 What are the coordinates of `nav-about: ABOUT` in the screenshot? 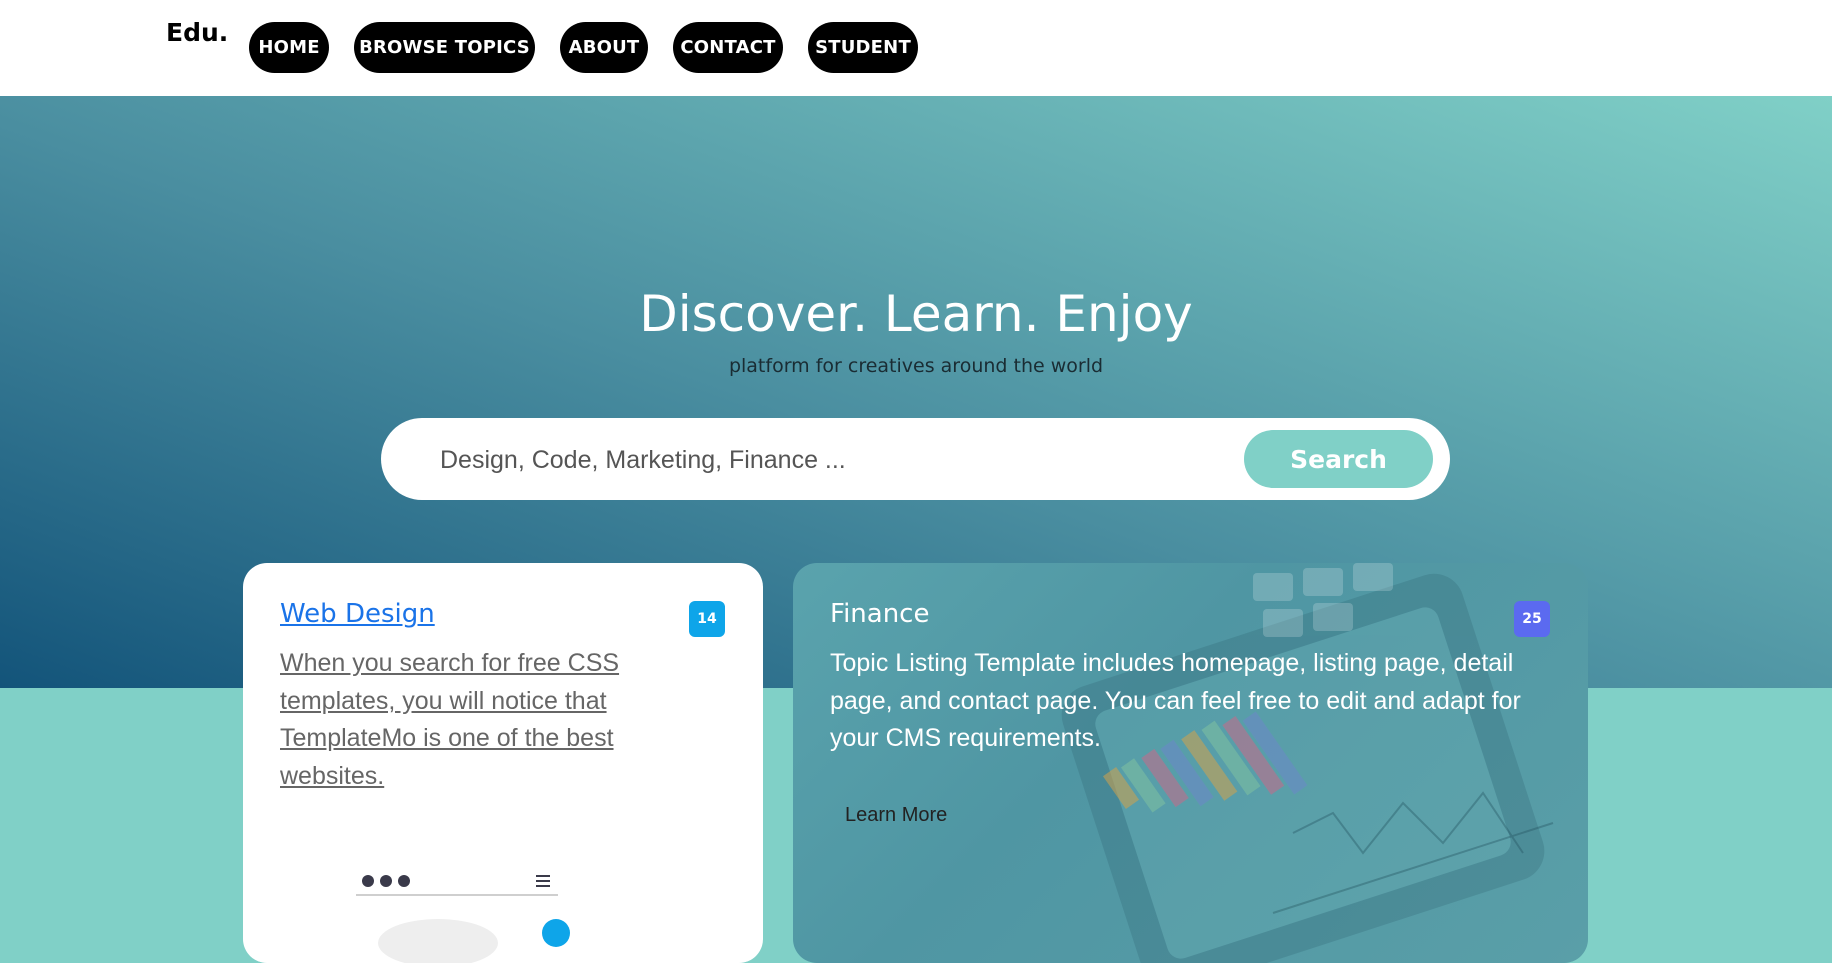 It's located at (604, 47).